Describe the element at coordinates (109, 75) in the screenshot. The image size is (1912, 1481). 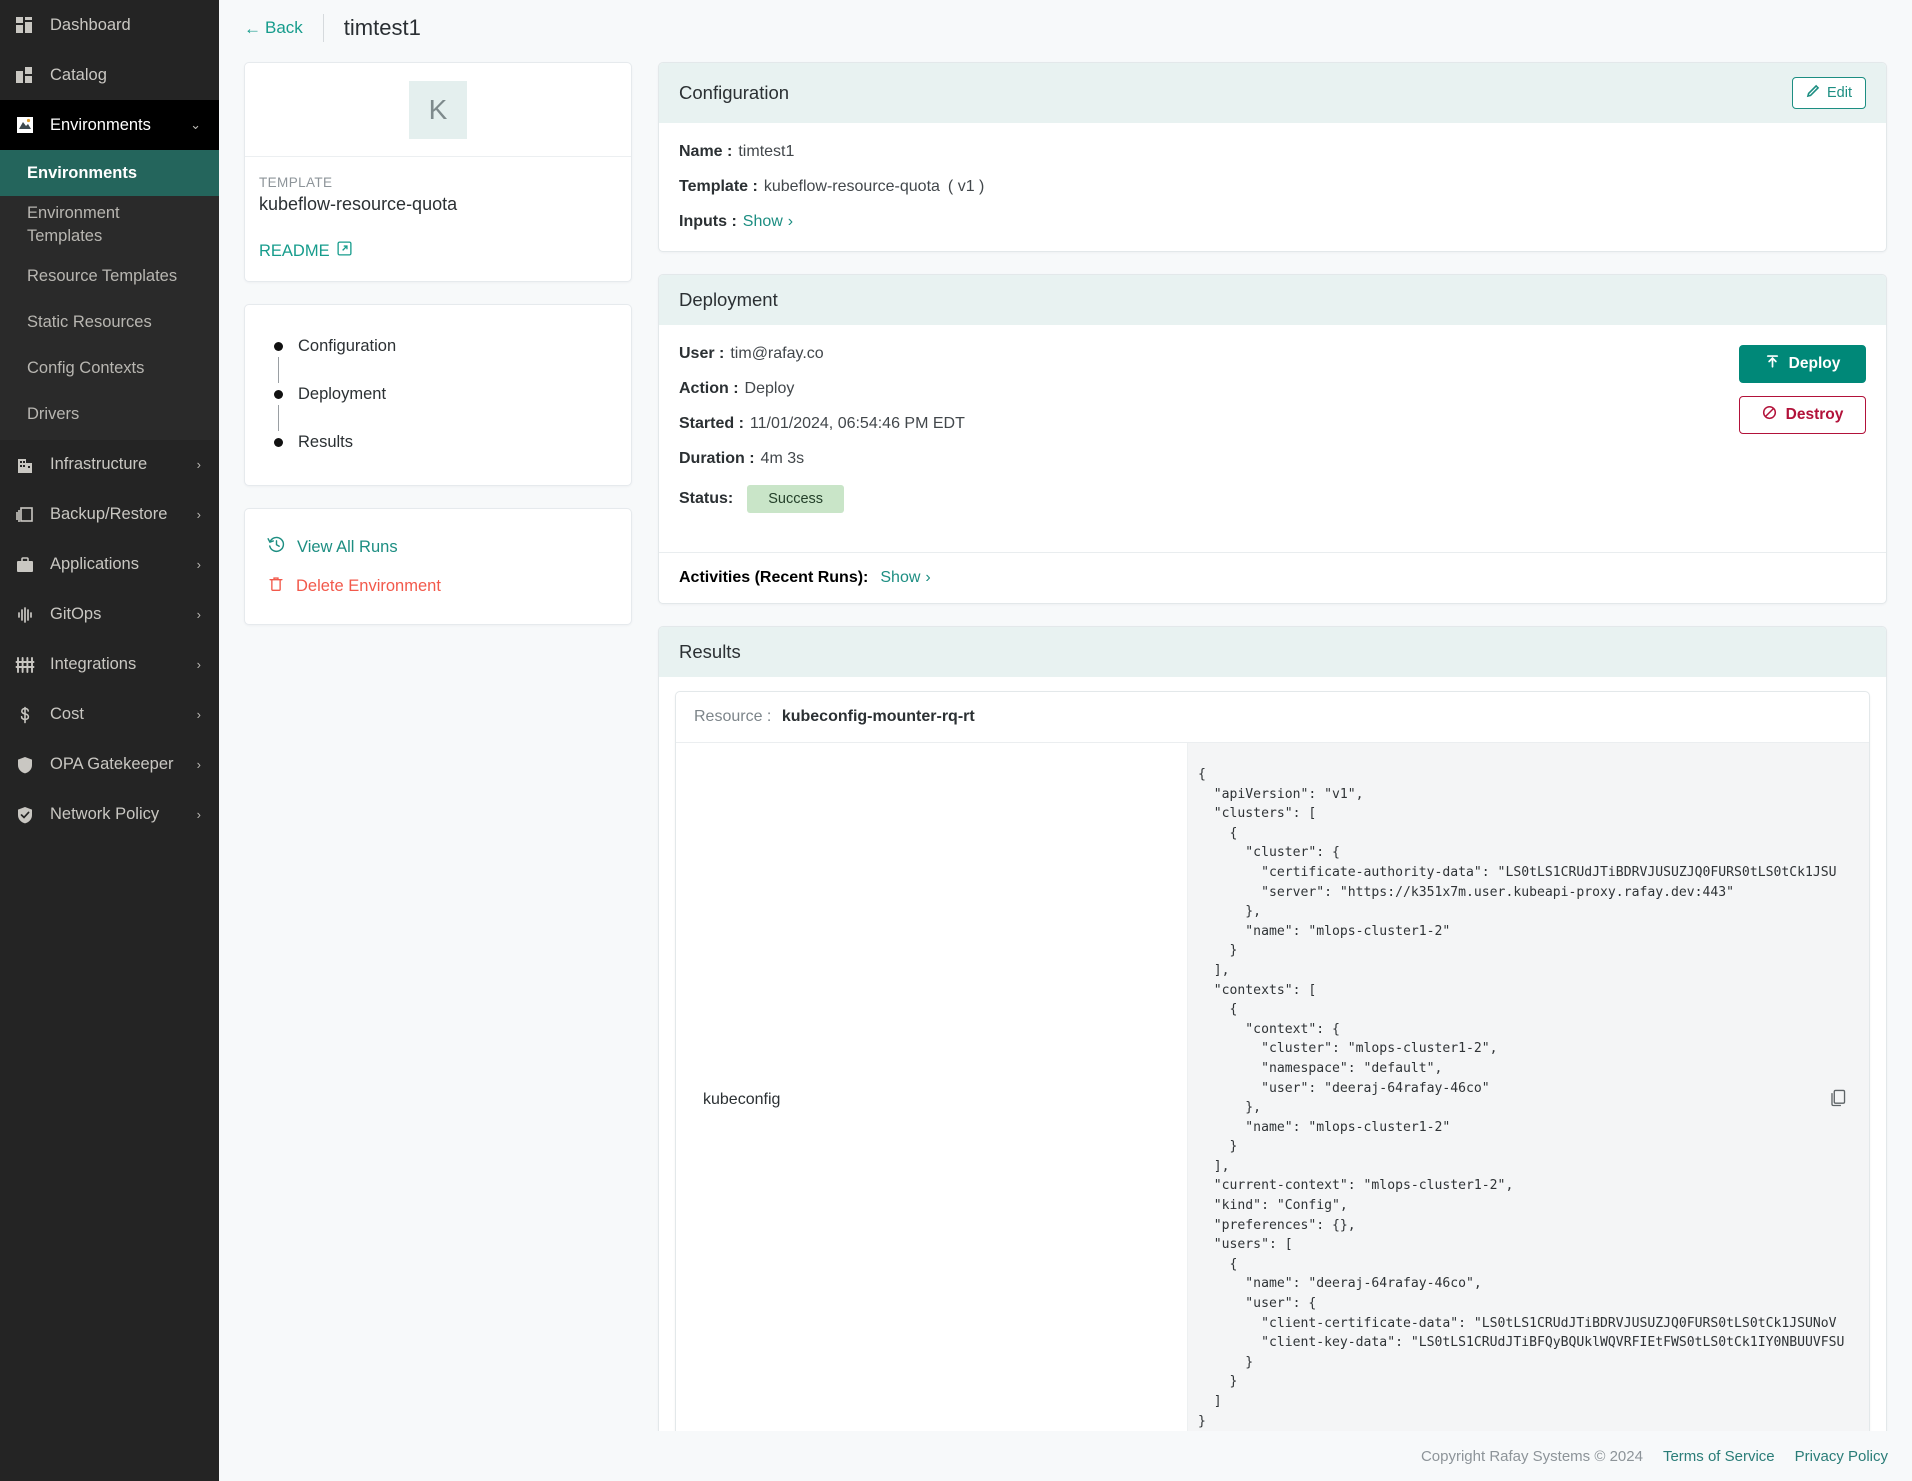
I see `sidebar-item-catalog: Catalog` at that location.